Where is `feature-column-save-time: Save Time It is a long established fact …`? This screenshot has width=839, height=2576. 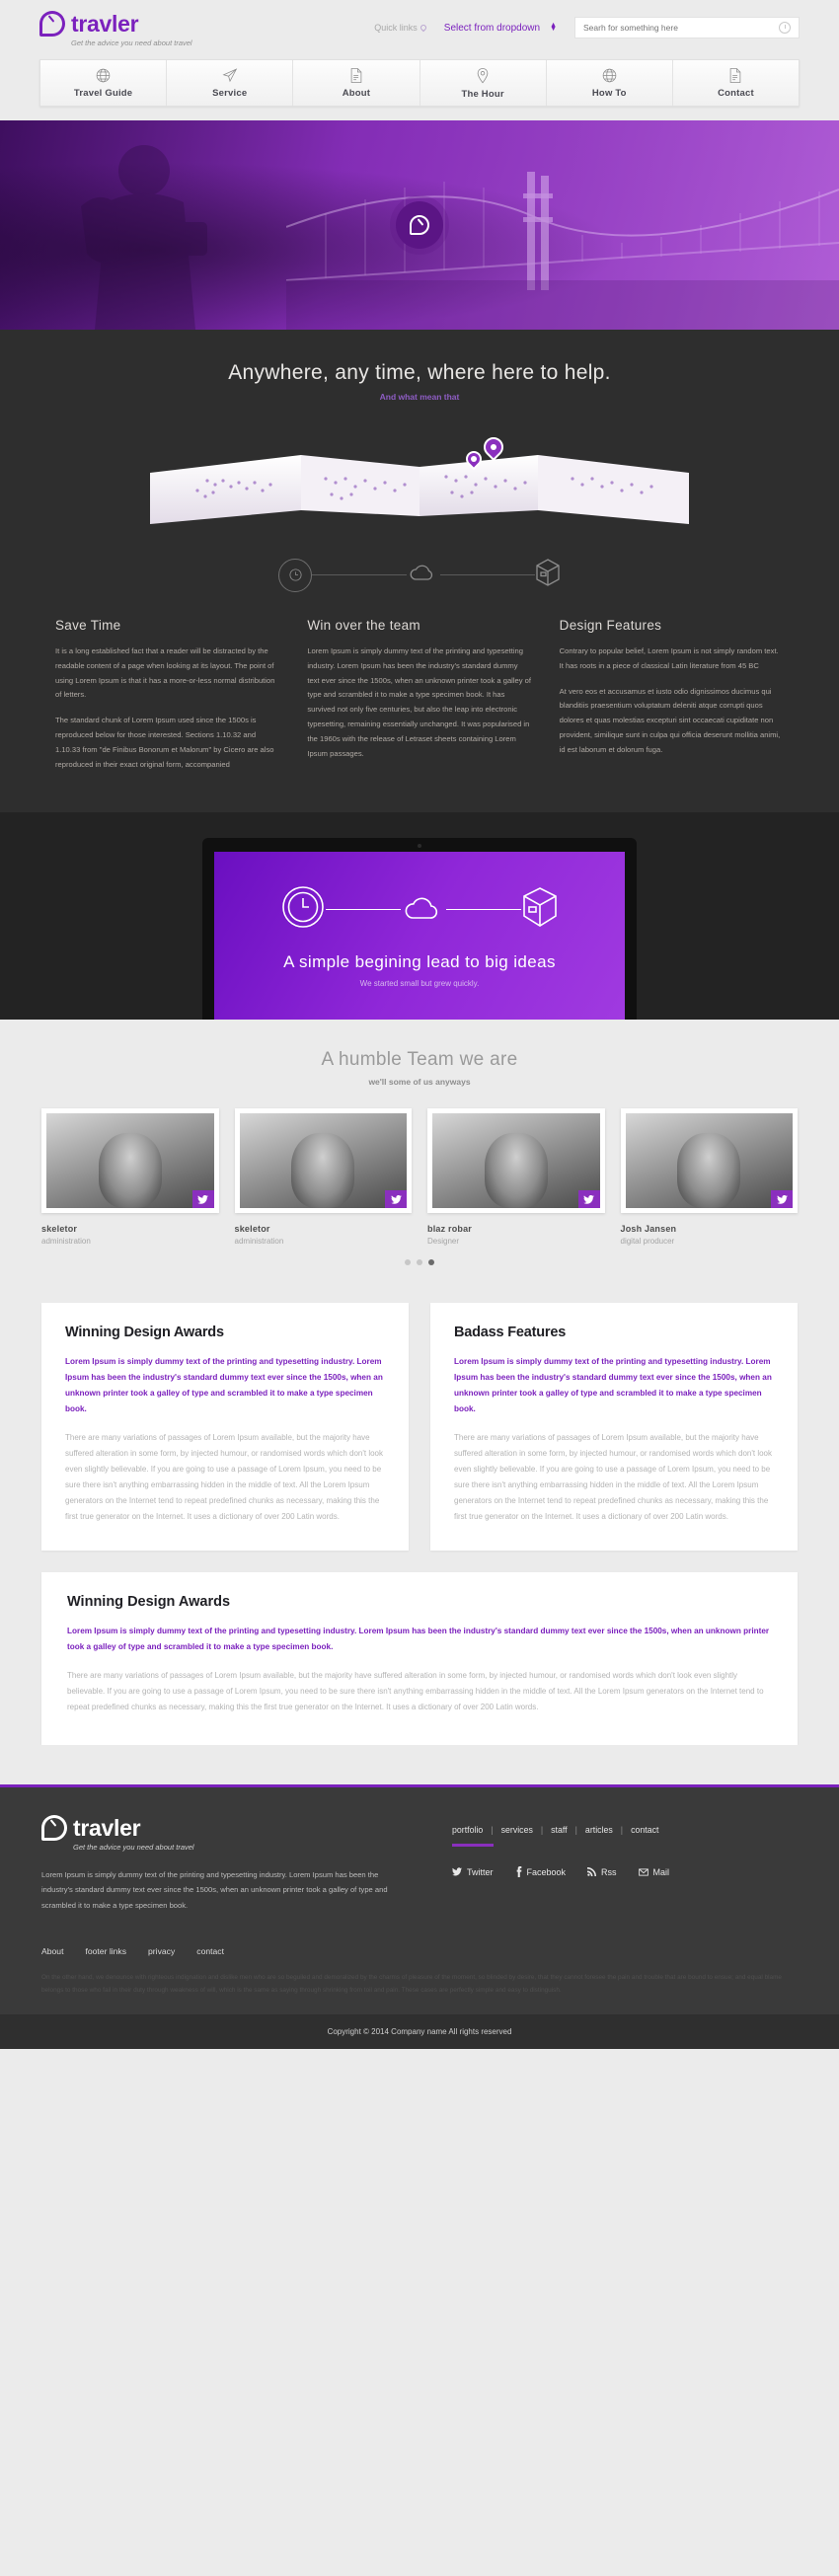
feature-column-save-time: Save Time It is a long established fact … is located at coordinates (167, 701).